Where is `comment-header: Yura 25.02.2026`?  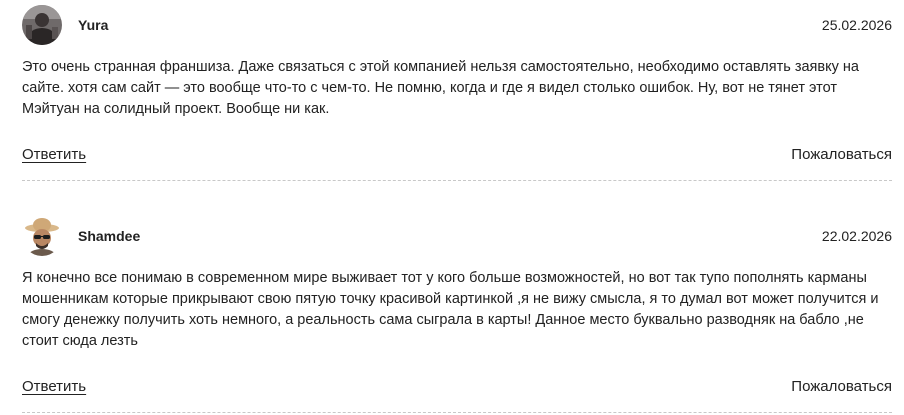 comment-header: Yura 25.02.2026 is located at coordinates (457, 25).